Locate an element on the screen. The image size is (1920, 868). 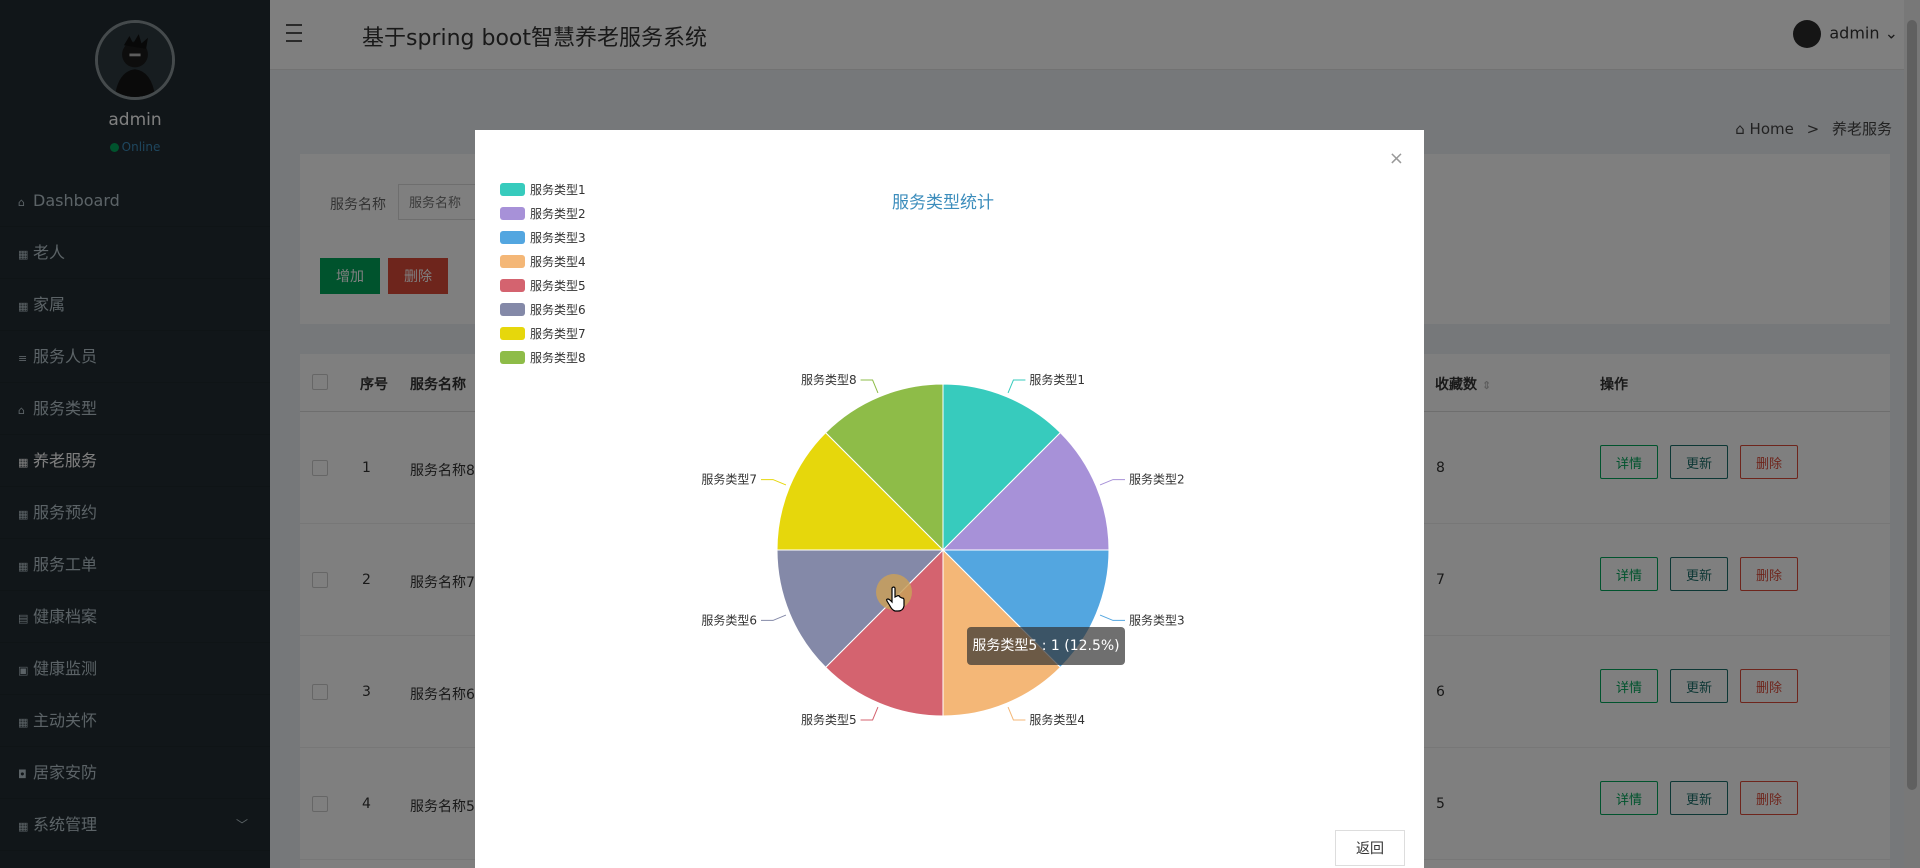
slice-label: 服务类型7 is located at coordinates (729, 479).